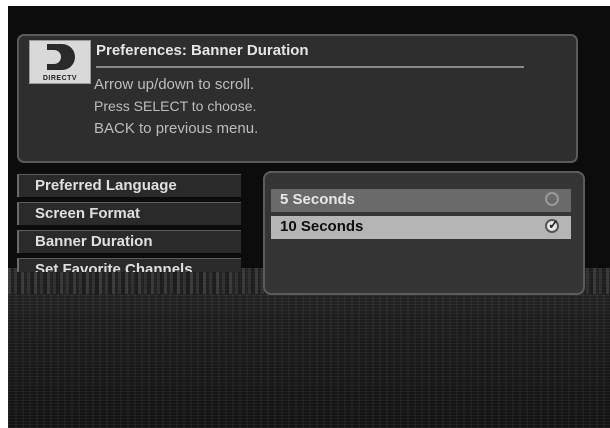 The height and width of the screenshot is (428, 610). I want to click on logo-text: DIRECTV, so click(60, 78).